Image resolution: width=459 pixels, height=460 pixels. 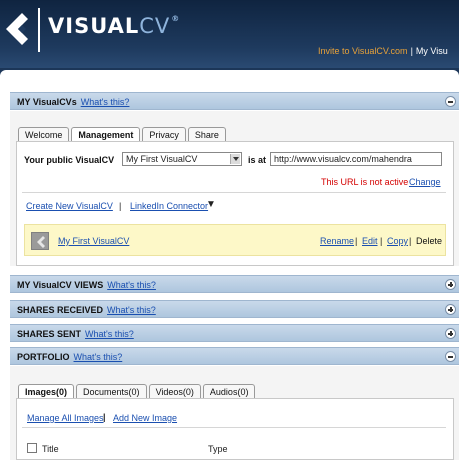 I want to click on edit-link: Edit, so click(x=370, y=241).